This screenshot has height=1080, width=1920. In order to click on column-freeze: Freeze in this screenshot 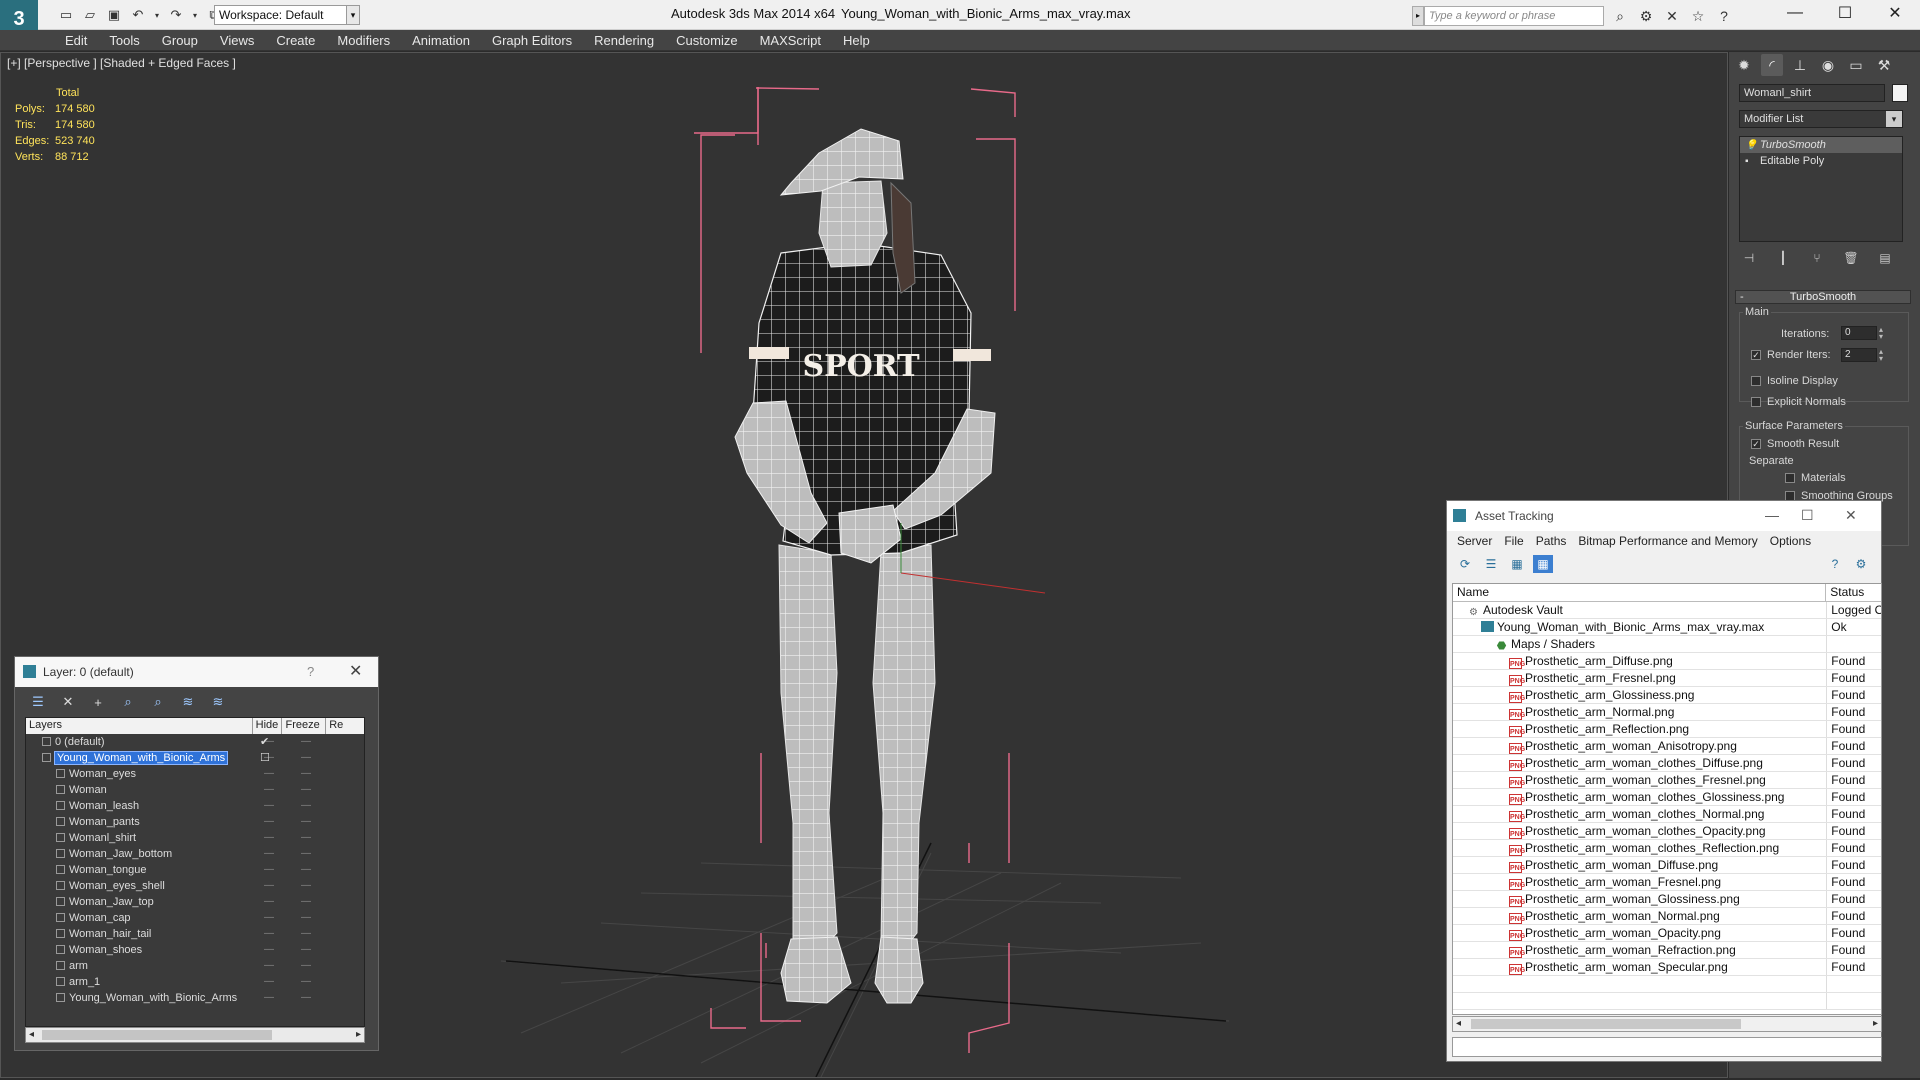, I will do `click(304, 726)`.